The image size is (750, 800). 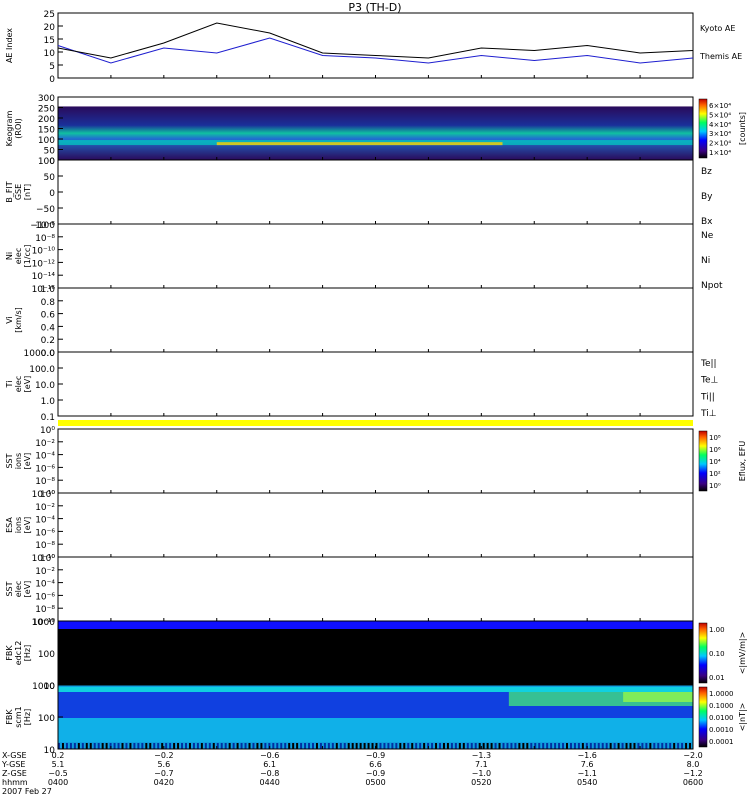 What do you see at coordinates (720, 106) in the screenshot?
I see `colorbar-tick-label: 6×10⁴` at bounding box center [720, 106].